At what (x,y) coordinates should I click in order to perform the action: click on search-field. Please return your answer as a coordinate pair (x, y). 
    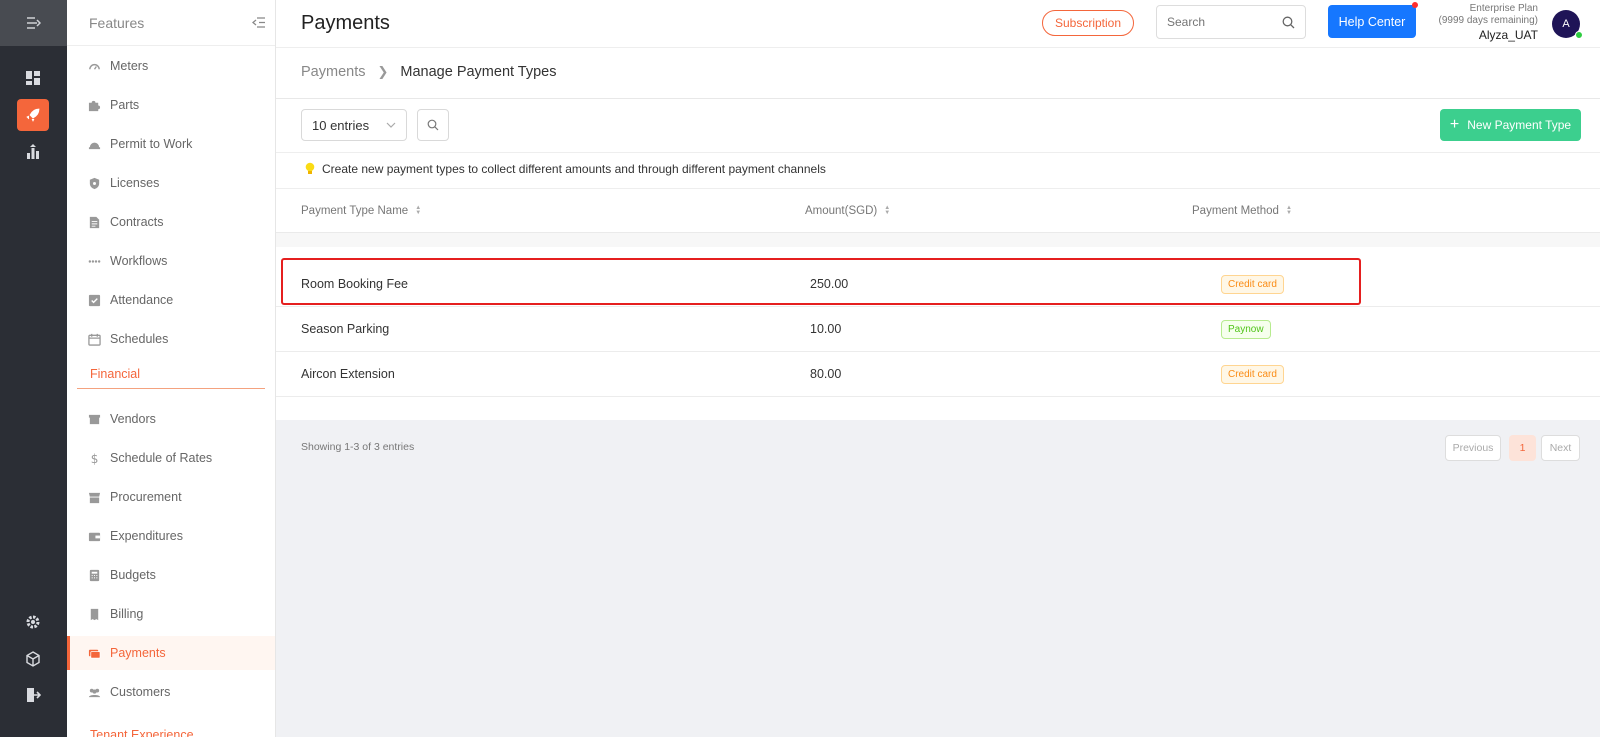
    Looking at the image, I should click on (1231, 22).